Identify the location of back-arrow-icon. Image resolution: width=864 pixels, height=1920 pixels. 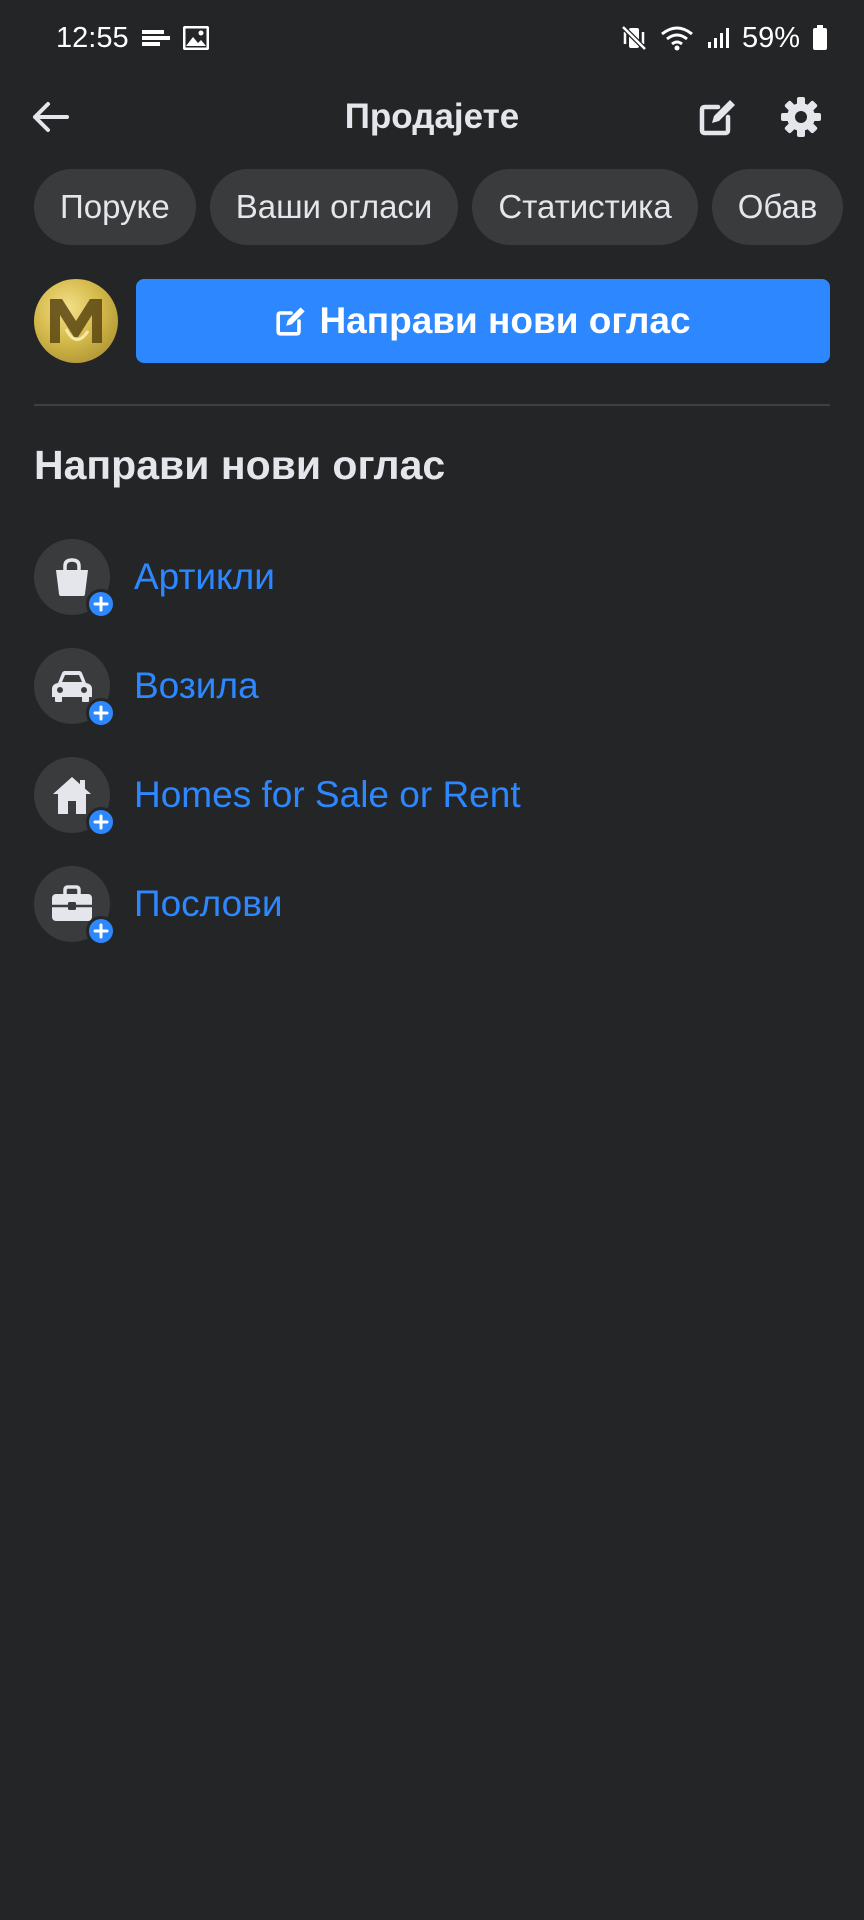
(51, 117).